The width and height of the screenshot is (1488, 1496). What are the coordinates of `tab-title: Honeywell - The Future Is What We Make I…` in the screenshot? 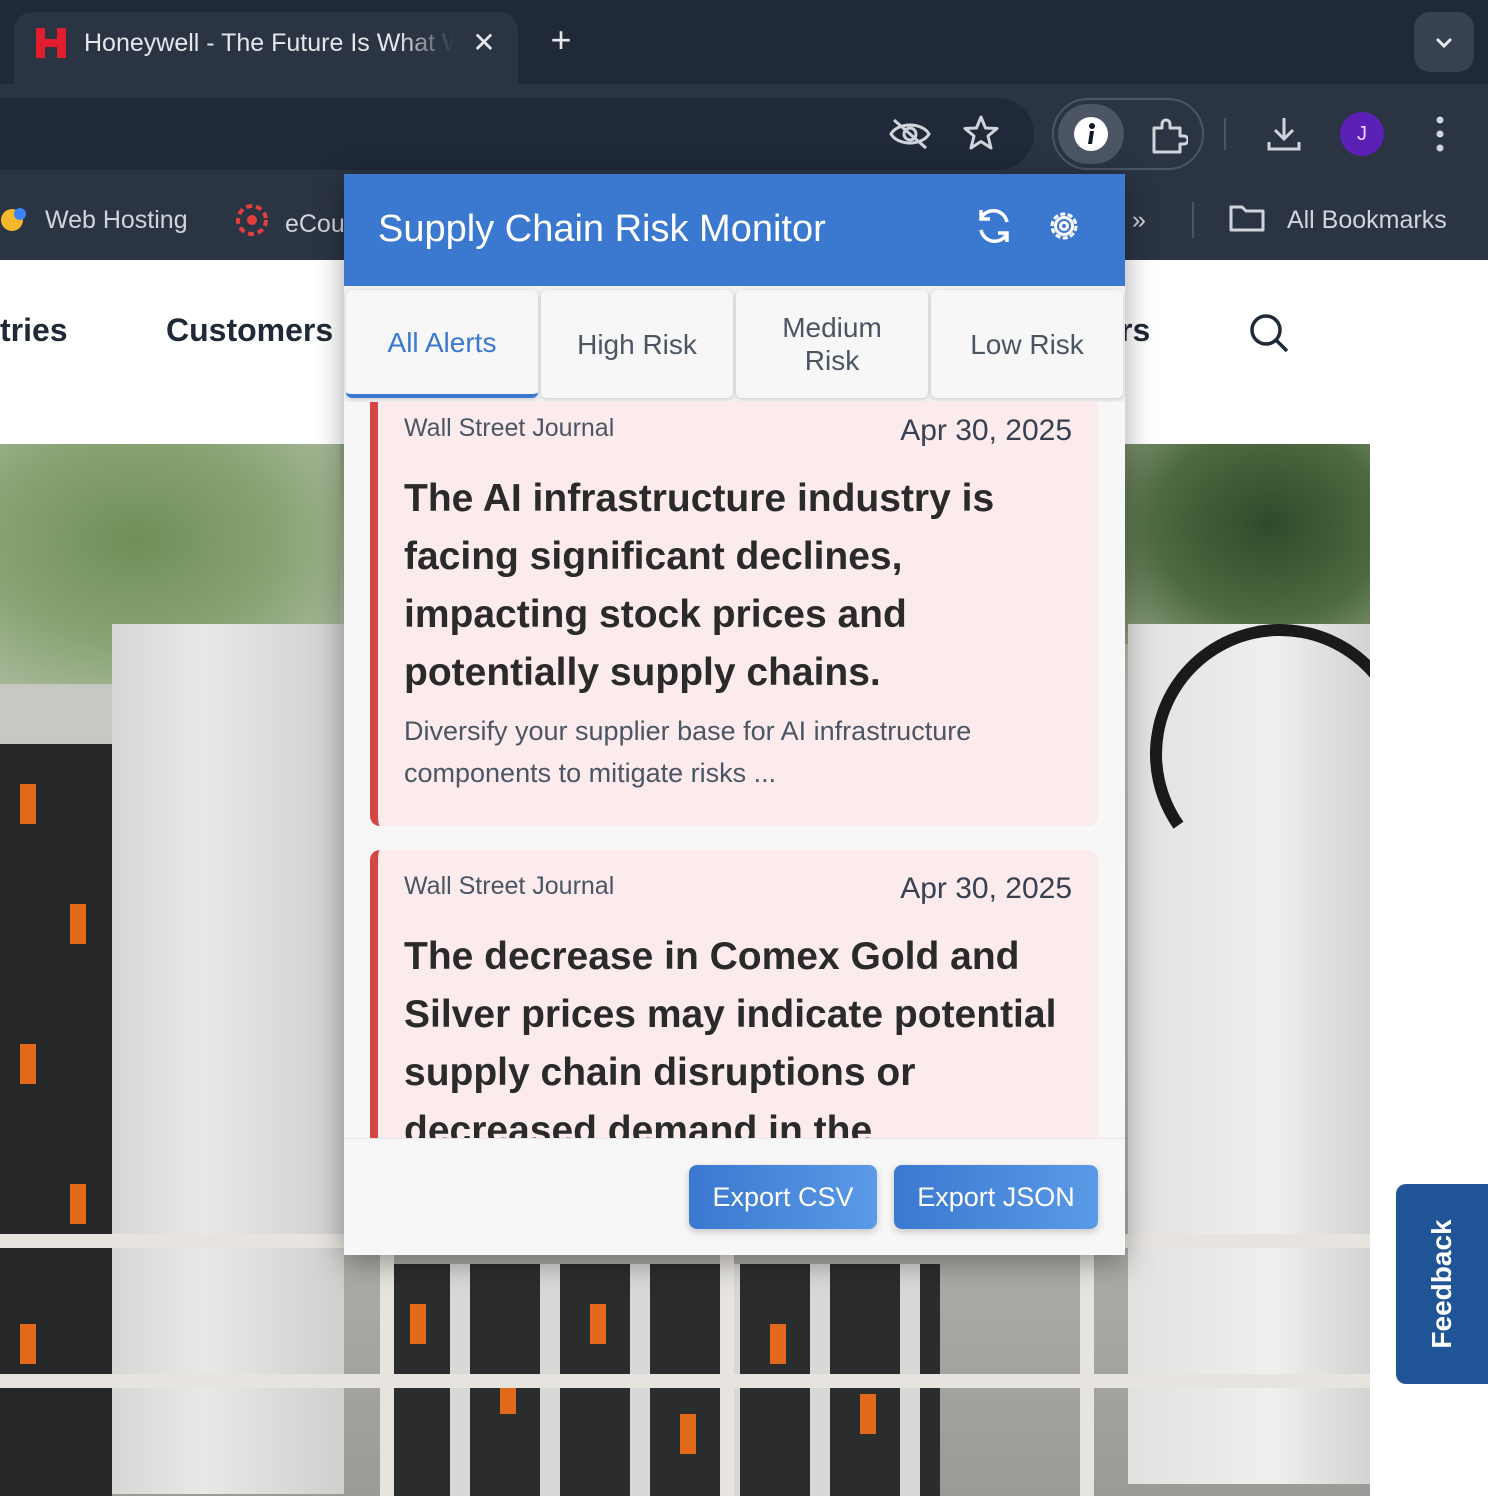 It's located at (269, 43).